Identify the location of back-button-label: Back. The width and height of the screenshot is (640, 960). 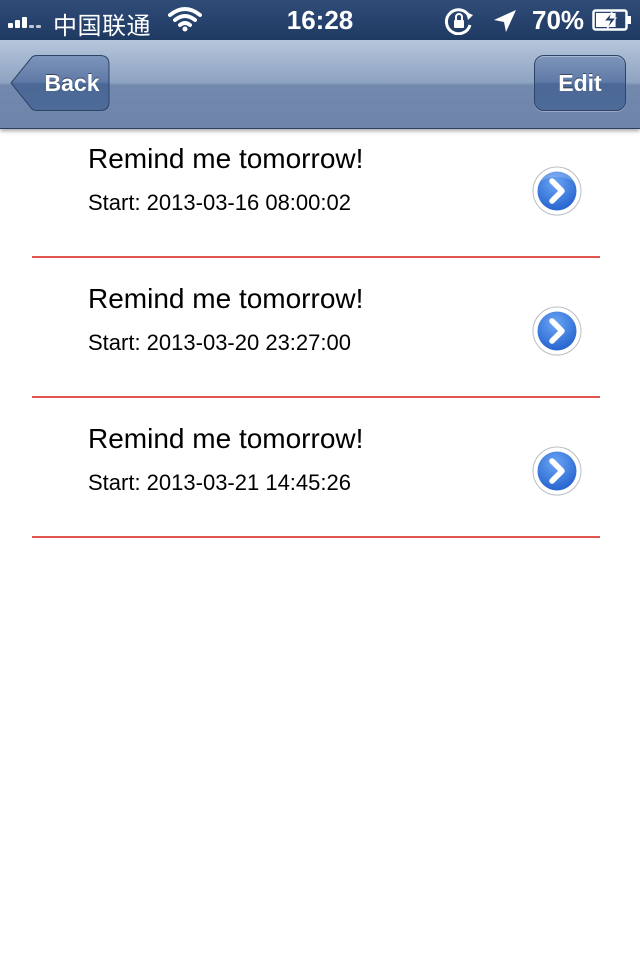
(72, 83).